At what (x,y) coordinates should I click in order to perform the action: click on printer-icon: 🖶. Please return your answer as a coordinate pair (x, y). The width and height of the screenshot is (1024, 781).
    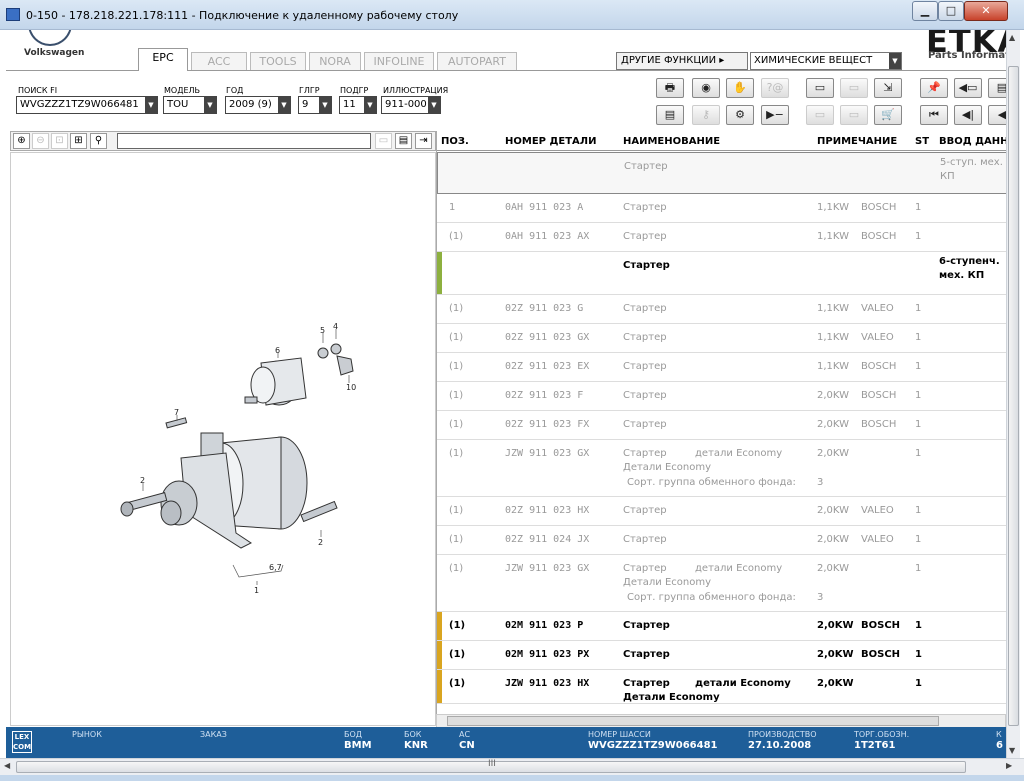
    Looking at the image, I should click on (670, 88).